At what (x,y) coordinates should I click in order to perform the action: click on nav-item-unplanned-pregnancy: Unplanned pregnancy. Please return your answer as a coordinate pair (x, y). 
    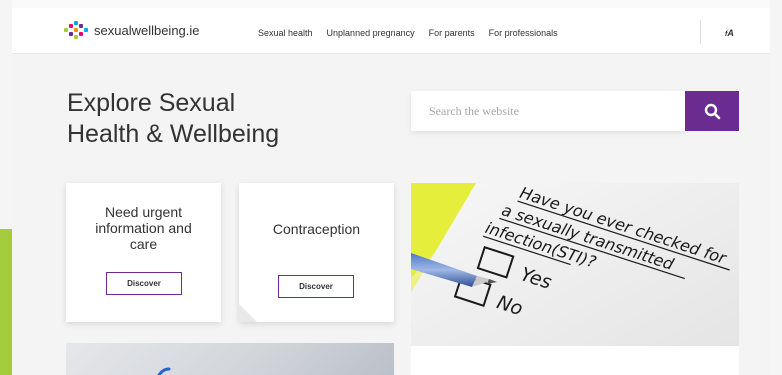
    Looking at the image, I should click on (371, 33).